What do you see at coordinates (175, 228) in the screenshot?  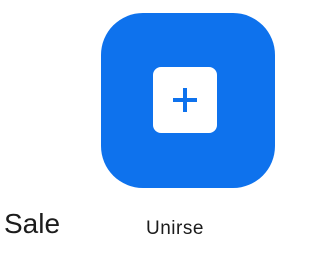 I see `join-label: Unirse` at bounding box center [175, 228].